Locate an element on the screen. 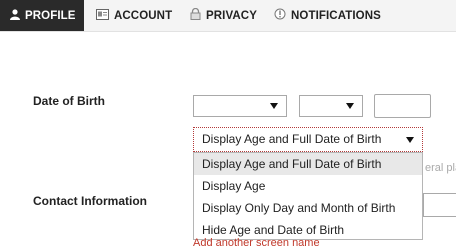 This screenshot has width=456, height=249. dob-display-select: Display Age and Full Date of Birth is located at coordinates (308, 139).